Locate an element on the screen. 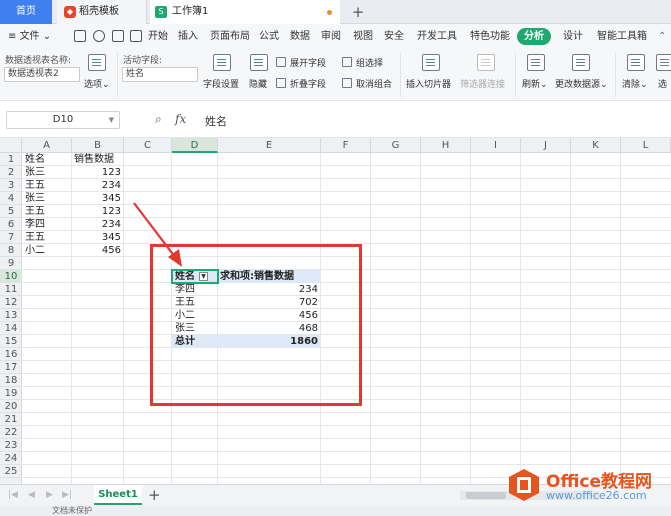 This screenshot has height=516, width=671. undo-history-icon is located at coordinates (99, 36).